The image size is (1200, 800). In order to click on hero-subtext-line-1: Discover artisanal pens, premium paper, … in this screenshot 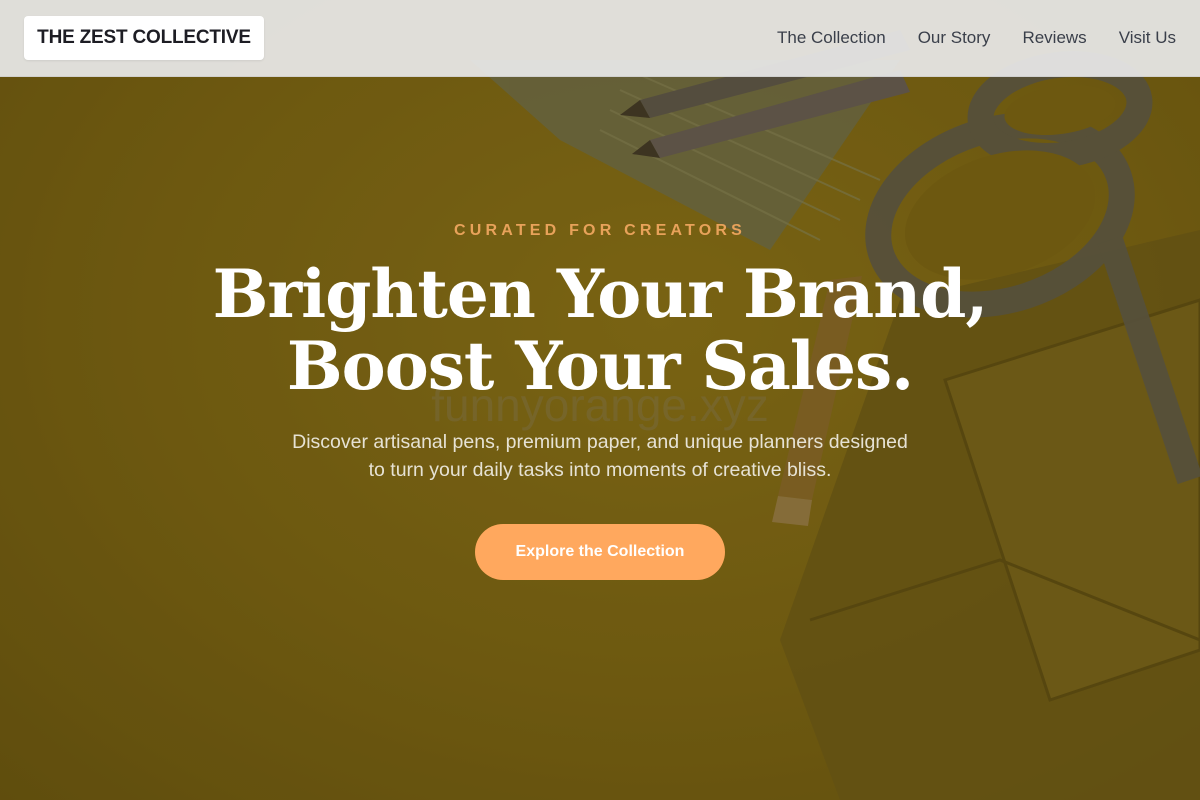, I will do `click(600, 442)`.